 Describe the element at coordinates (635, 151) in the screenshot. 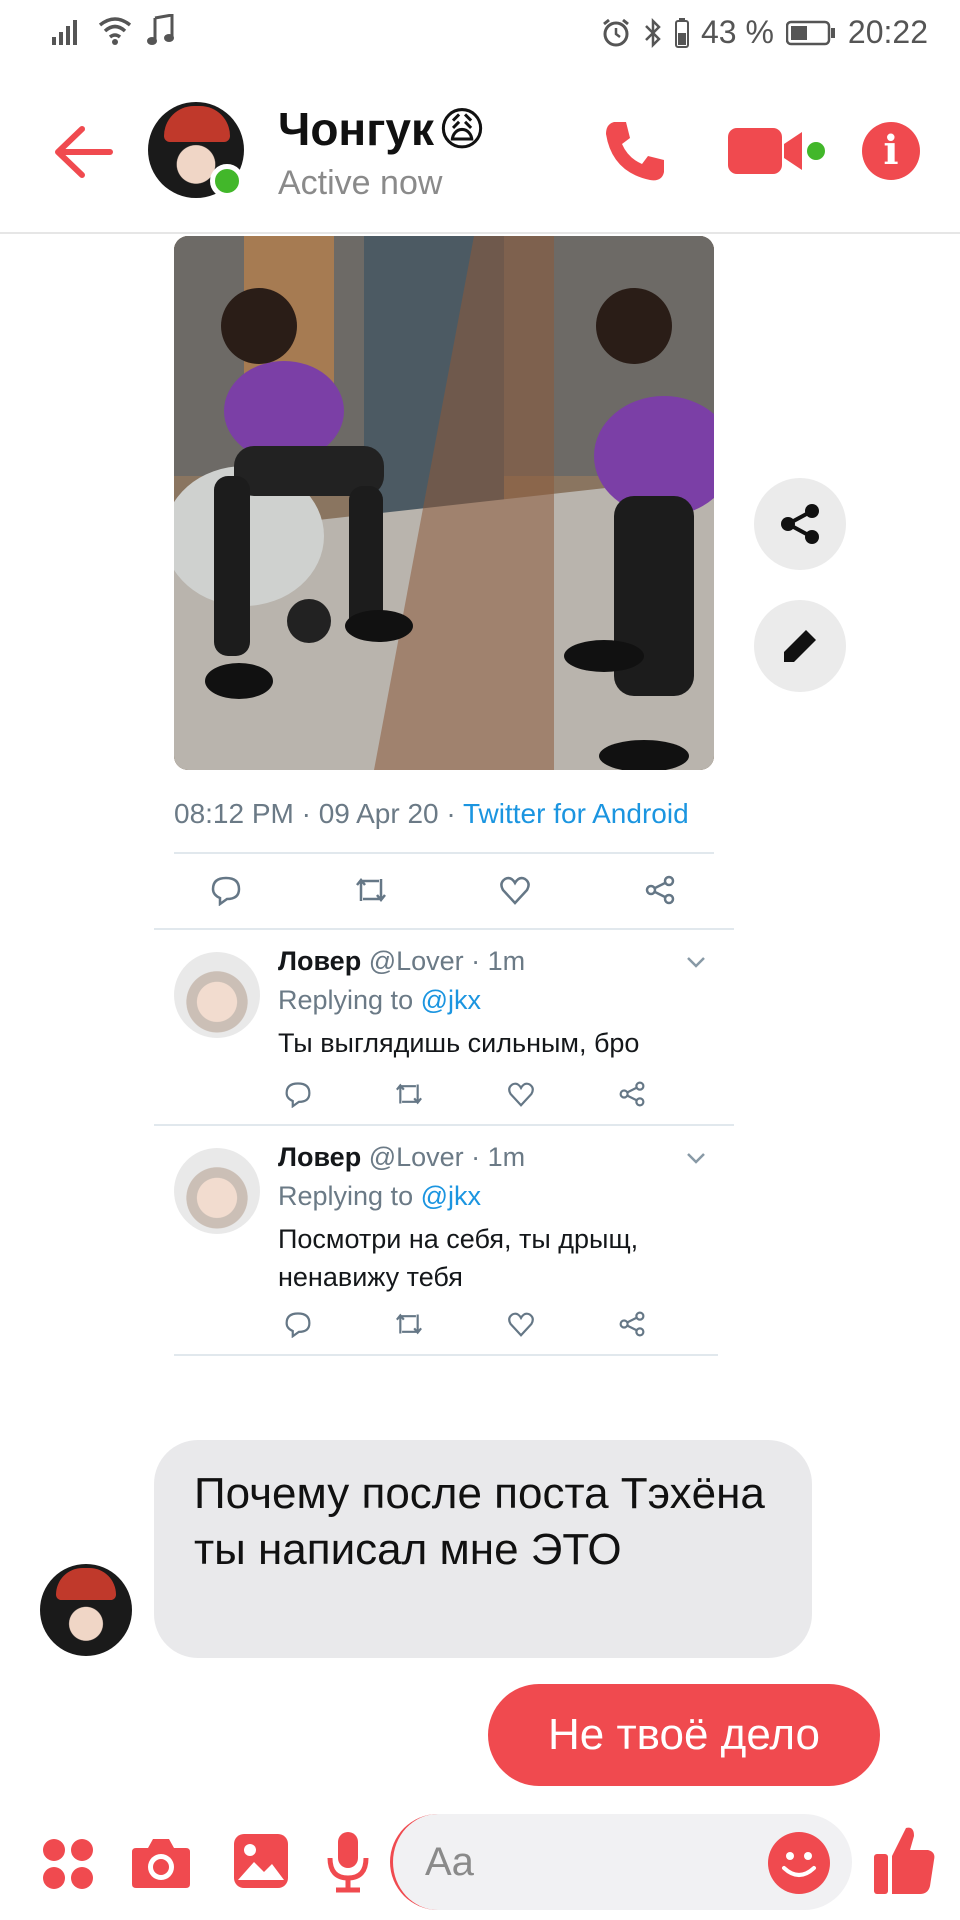

I see `phone-call-icon` at that location.